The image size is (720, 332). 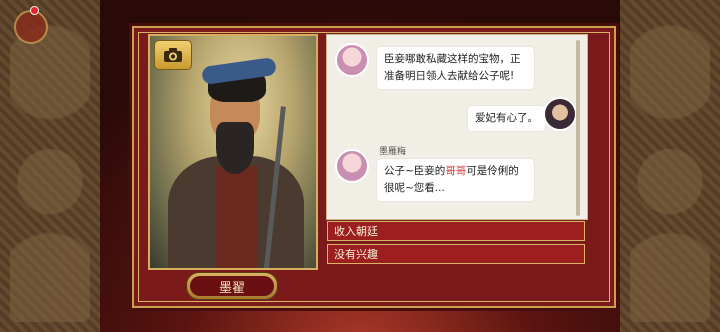 I want to click on option-accept-button: 收入朝廷, so click(x=456, y=231).